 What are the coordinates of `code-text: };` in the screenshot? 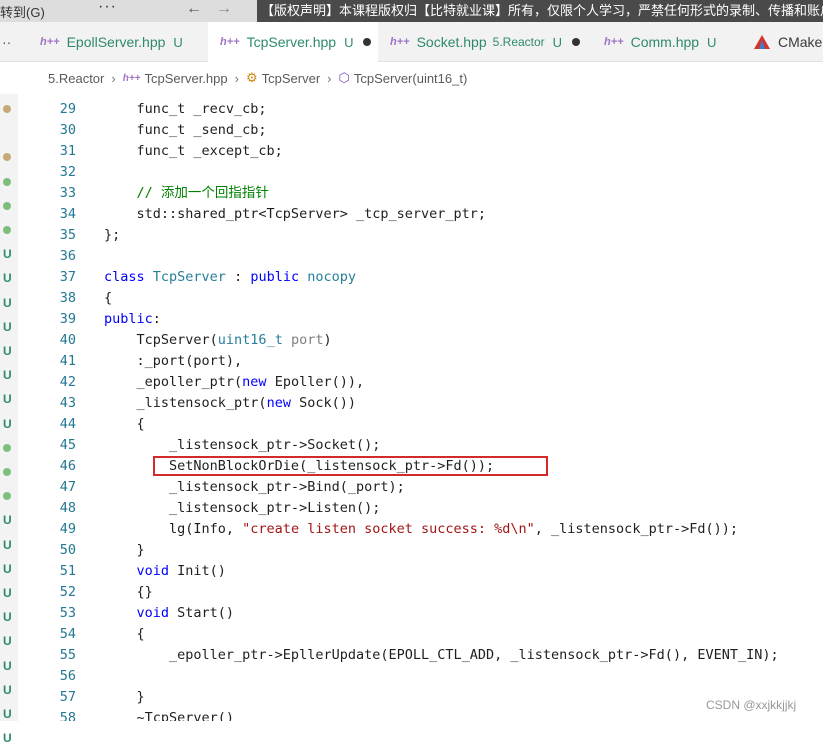 It's located at (112, 235).